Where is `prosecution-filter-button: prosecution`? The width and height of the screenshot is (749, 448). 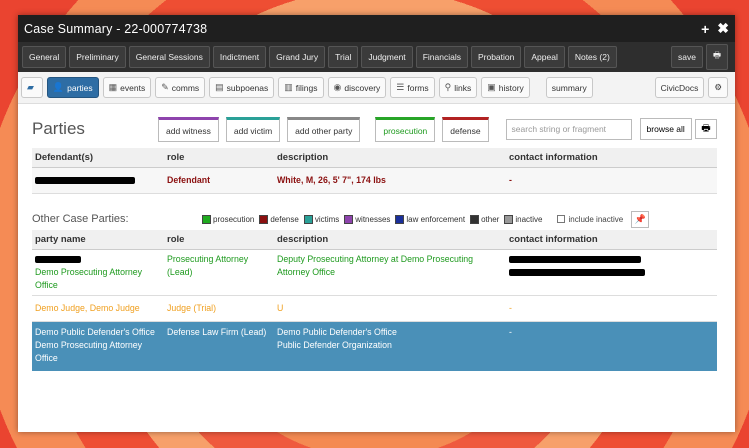 prosecution-filter-button: prosecution is located at coordinates (405, 129).